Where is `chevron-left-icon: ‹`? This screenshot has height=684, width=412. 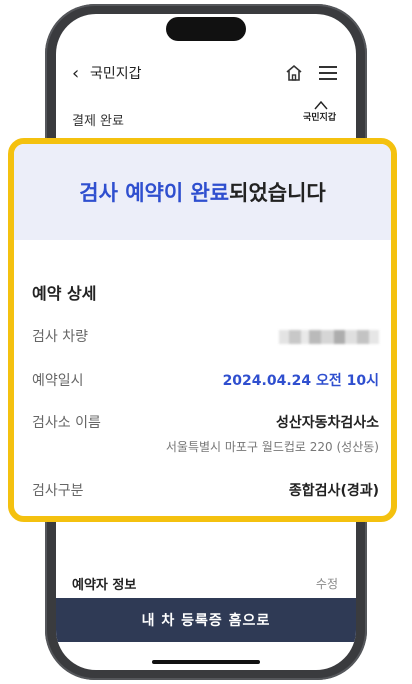 chevron-left-icon: ‹ is located at coordinates (75, 74).